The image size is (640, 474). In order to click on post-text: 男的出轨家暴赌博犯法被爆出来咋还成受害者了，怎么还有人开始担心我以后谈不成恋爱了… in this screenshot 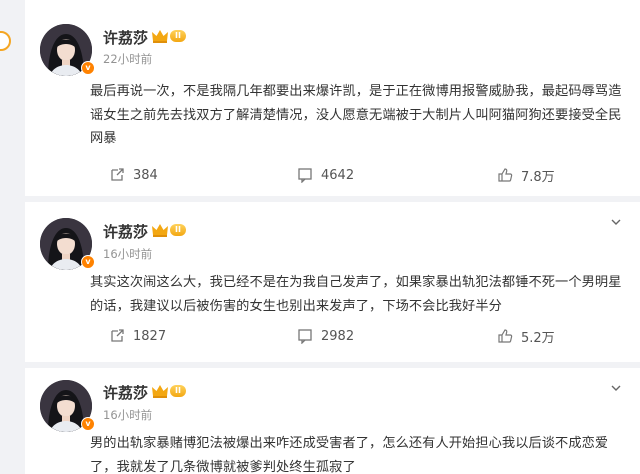, I will do `click(349, 455)`.